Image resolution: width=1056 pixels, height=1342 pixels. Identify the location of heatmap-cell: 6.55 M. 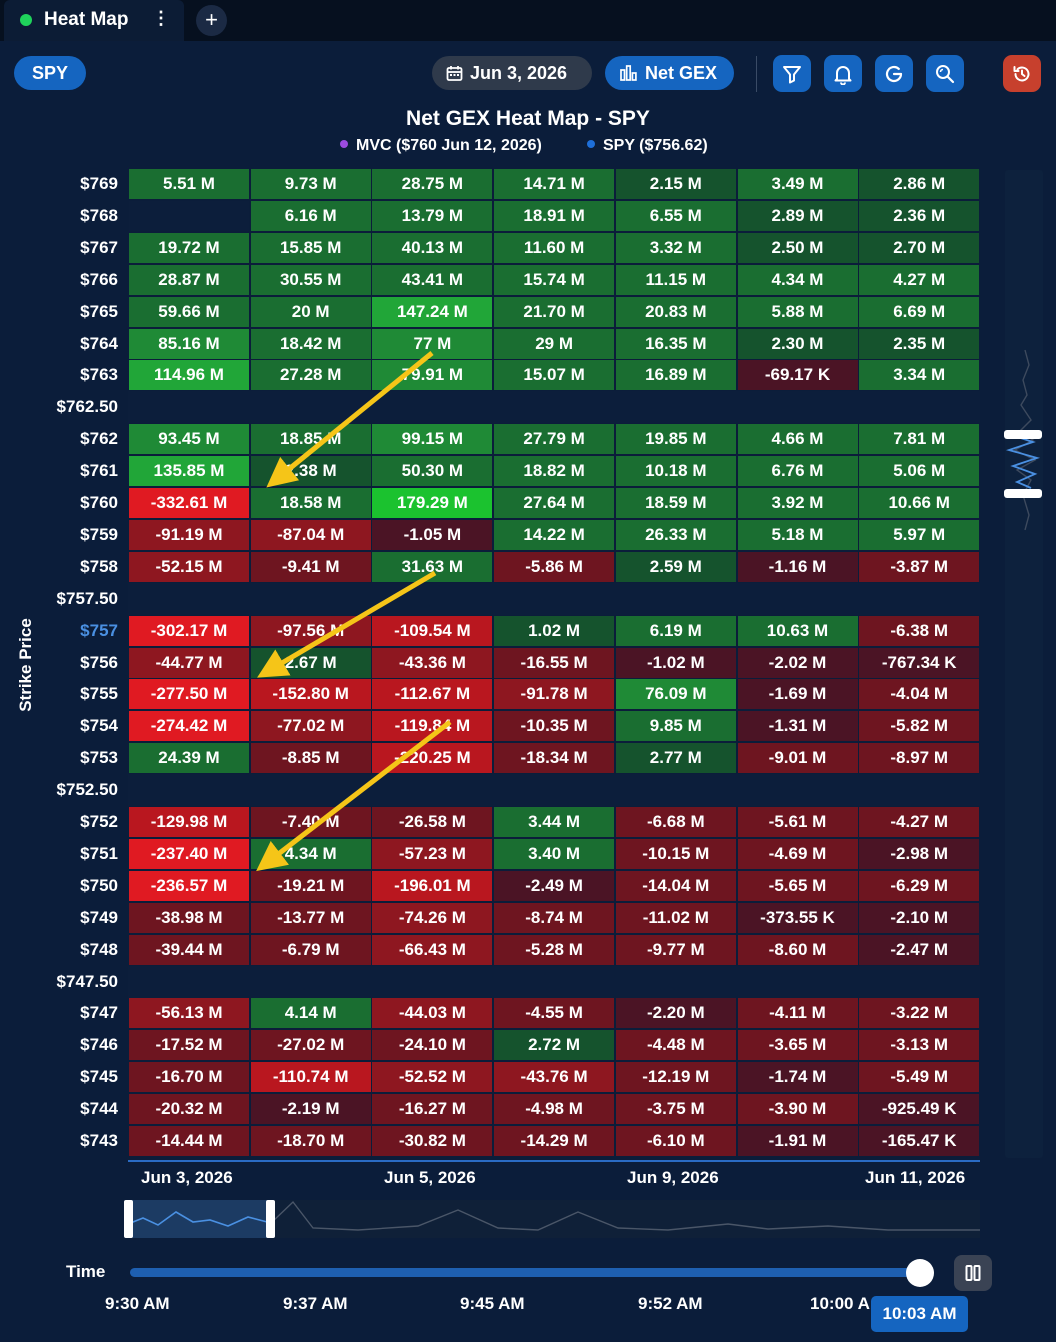
(675, 215).